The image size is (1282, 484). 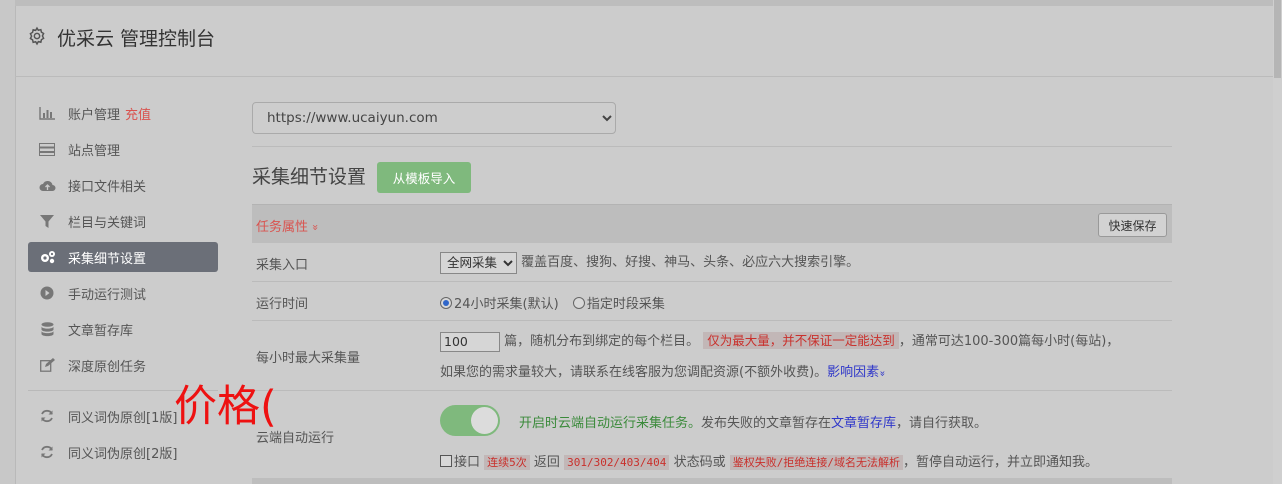 I want to click on bar-chart-icon, so click(x=47, y=113).